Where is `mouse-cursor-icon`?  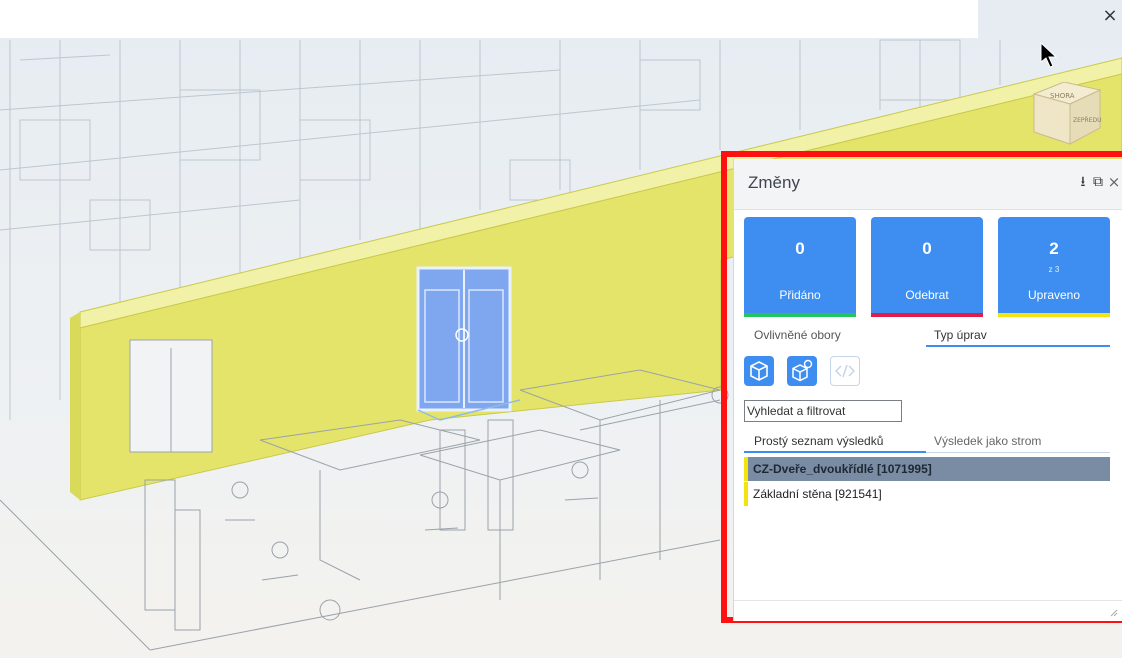 mouse-cursor-icon is located at coordinates (1049, 55).